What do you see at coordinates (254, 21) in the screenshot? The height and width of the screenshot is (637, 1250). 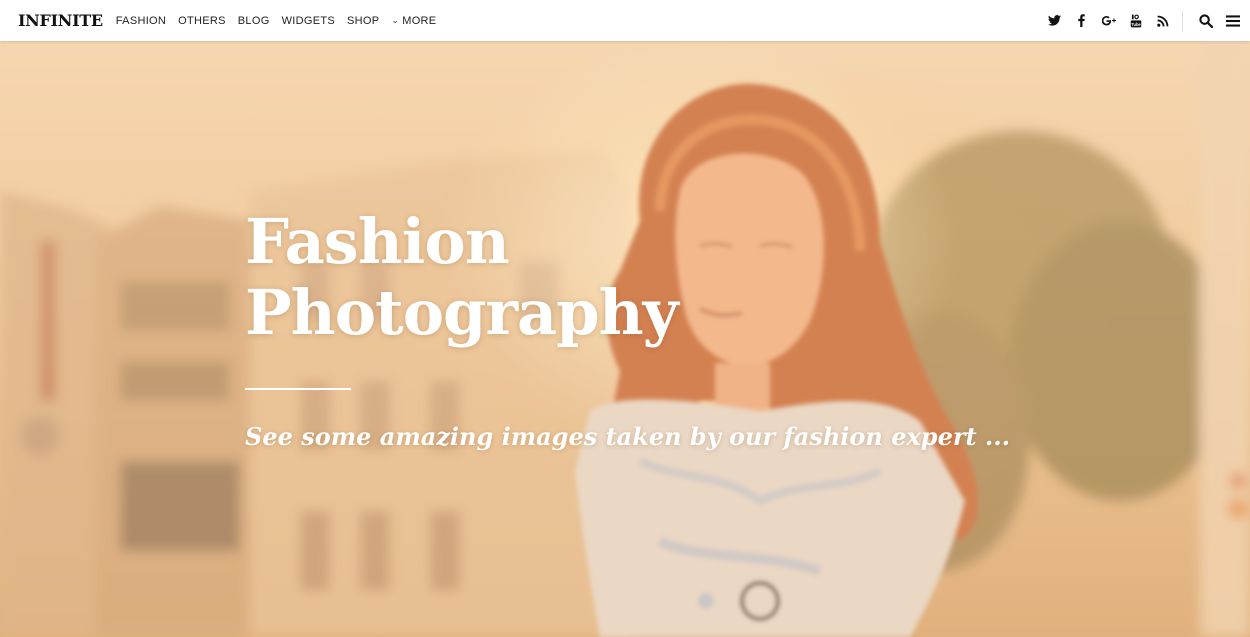 I see `nav-item-blog: BLOG` at bounding box center [254, 21].